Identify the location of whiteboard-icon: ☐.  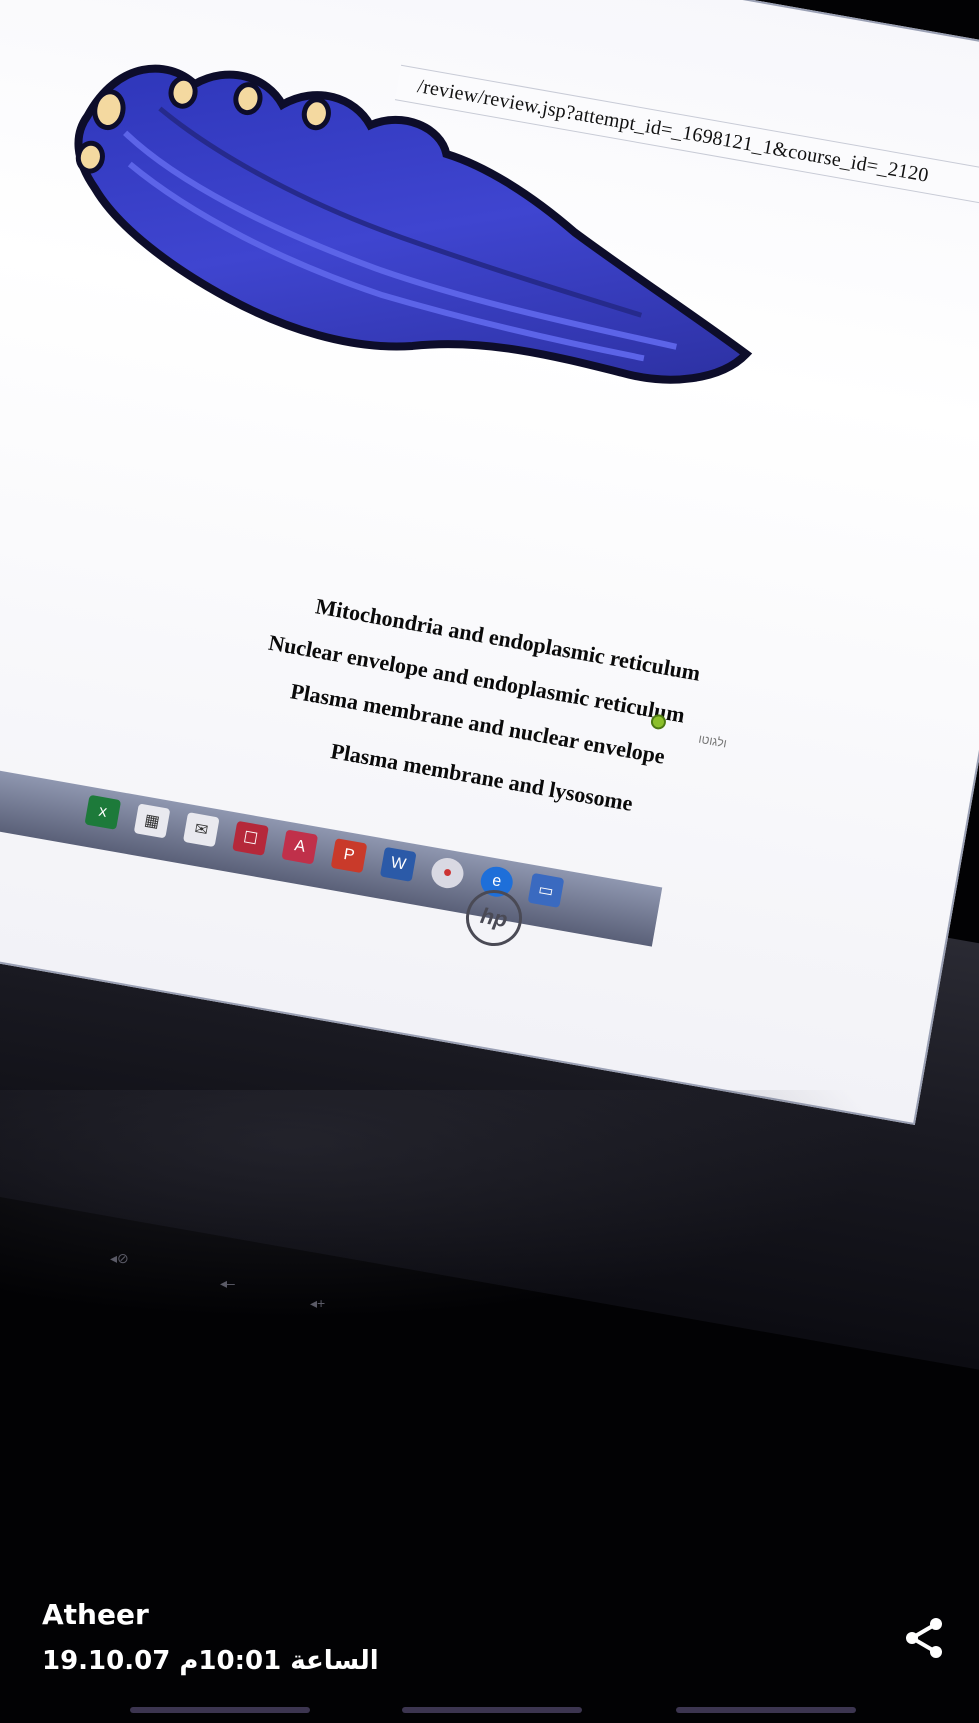
(250, 838).